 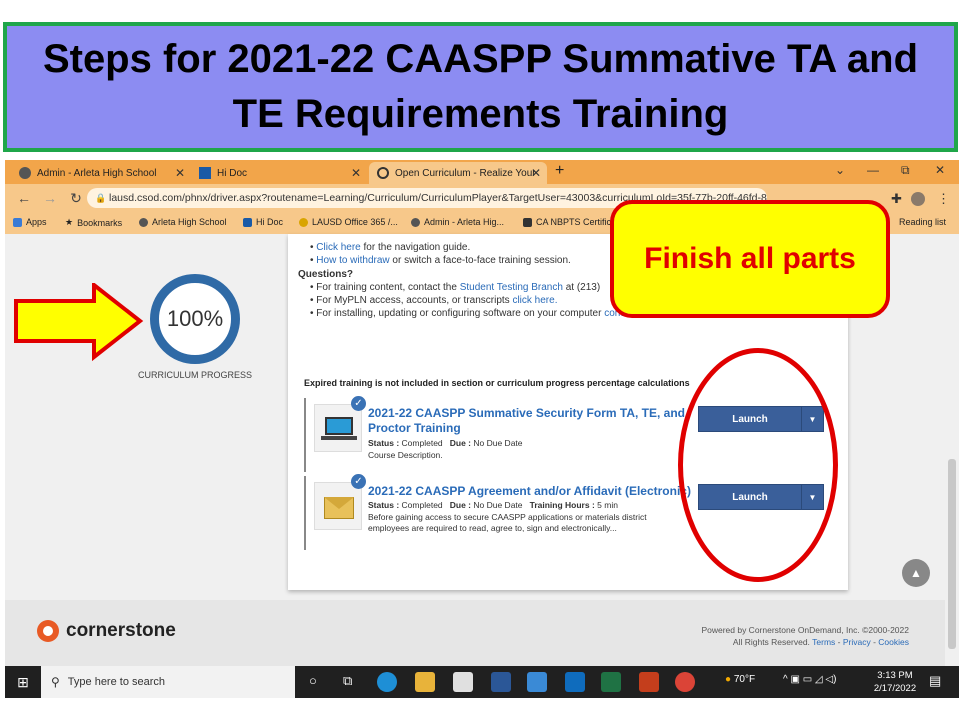 I want to click on progress-label: CURRICULUM PROGRESS, so click(x=194, y=375).